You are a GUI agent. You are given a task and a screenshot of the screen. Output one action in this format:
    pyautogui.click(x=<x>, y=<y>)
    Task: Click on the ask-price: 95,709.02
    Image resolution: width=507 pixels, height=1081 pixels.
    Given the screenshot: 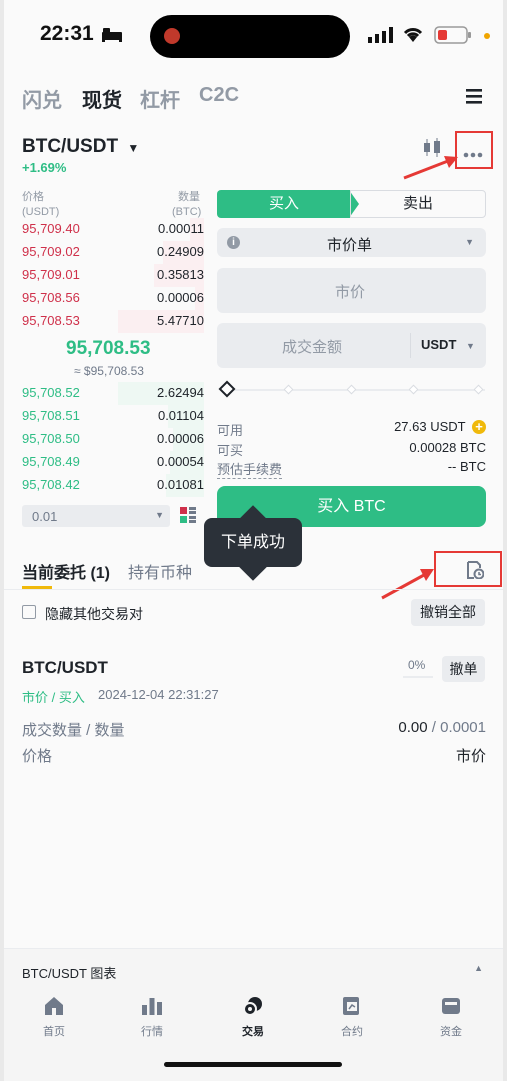 What is the action you would take?
    pyautogui.click(x=51, y=251)
    